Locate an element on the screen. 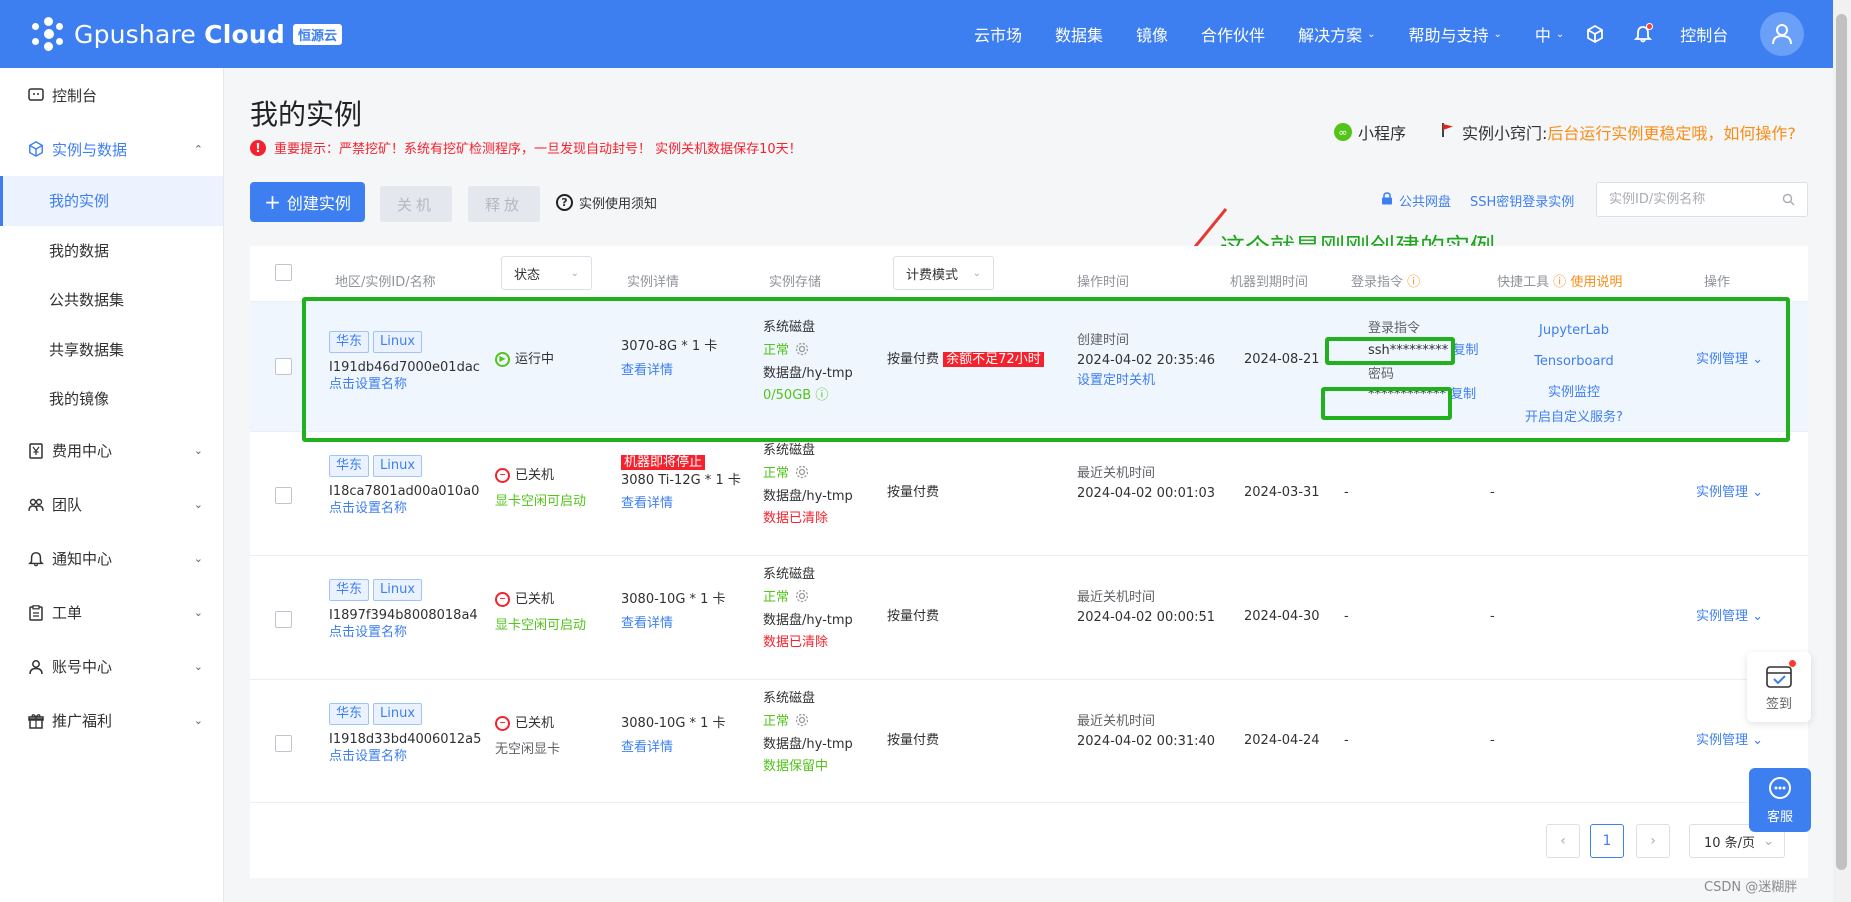 The image size is (1851, 902). next-page-button: › is located at coordinates (1653, 841).